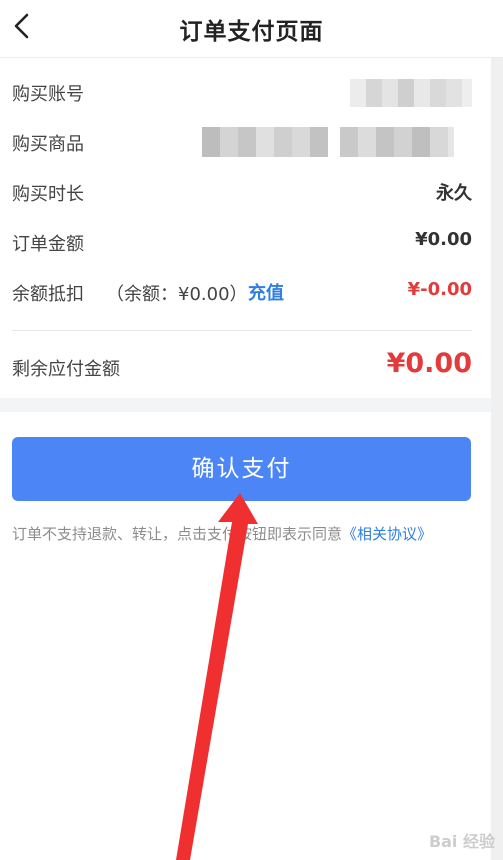  I want to click on section-separator, so click(245, 405).